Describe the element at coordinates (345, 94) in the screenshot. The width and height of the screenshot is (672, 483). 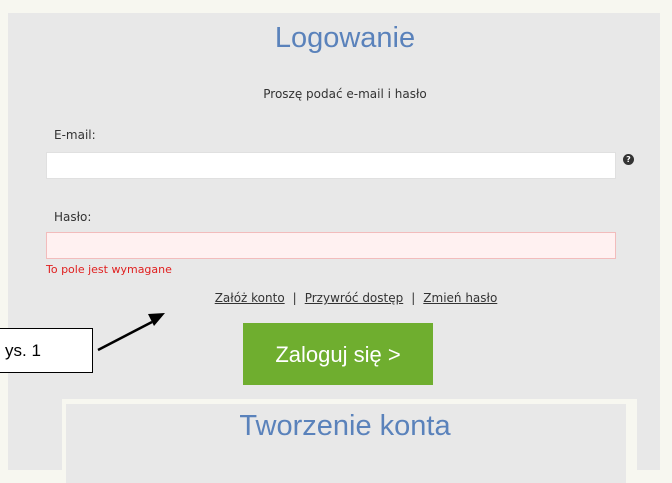
I see `login-subtitle: Proszę podać e-mail i hasło` at that location.